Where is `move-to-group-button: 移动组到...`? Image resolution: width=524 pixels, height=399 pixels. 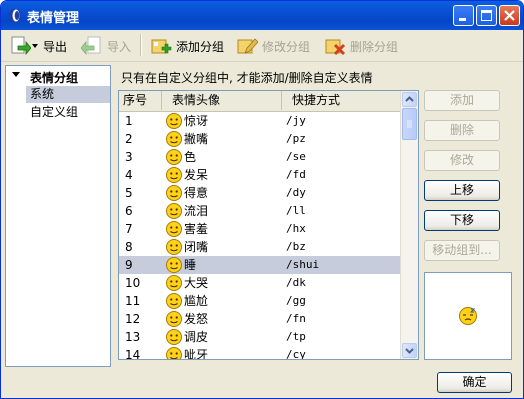 move-to-group-button: 移动组到... is located at coordinates (462, 250).